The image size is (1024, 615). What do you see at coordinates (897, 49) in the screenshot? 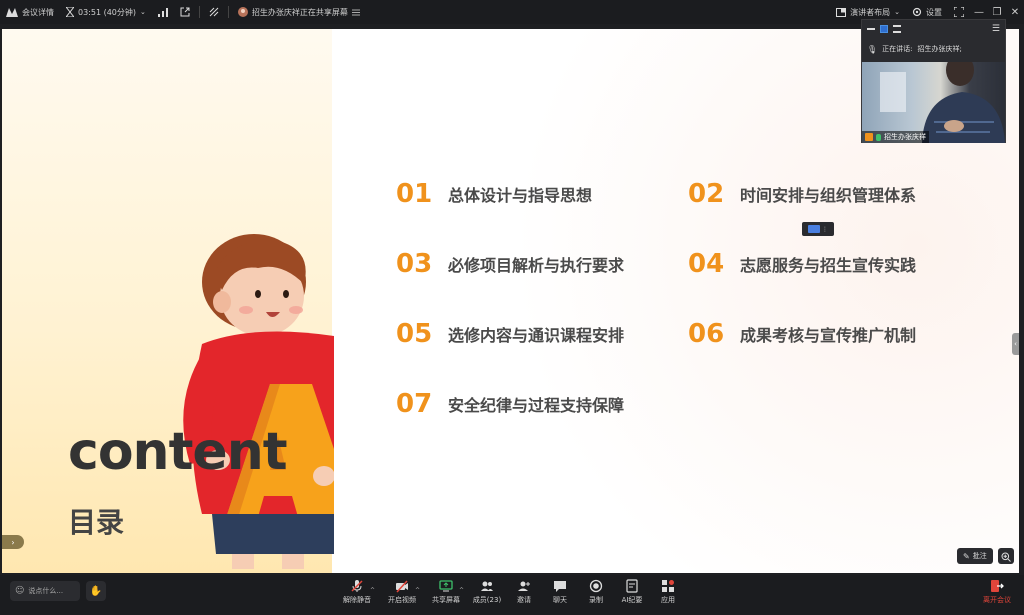
I see `speaking-label: 正在讲话:` at bounding box center [897, 49].